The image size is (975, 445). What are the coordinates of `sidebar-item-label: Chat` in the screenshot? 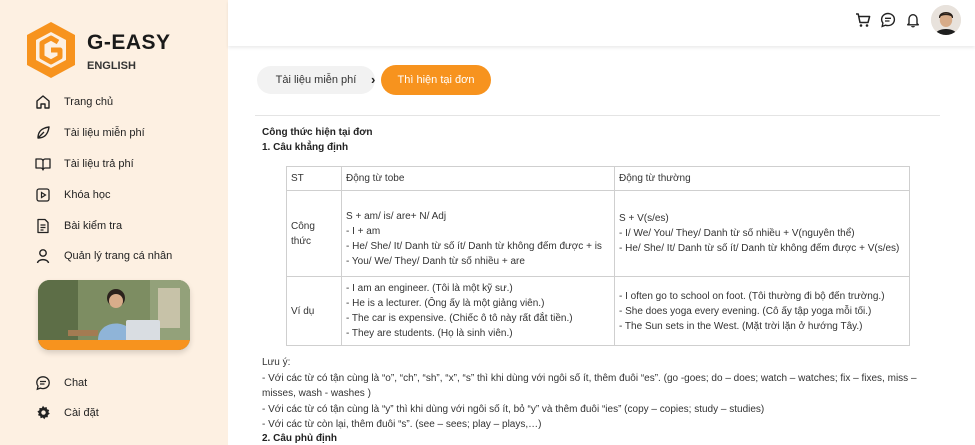 It's located at (76, 383).